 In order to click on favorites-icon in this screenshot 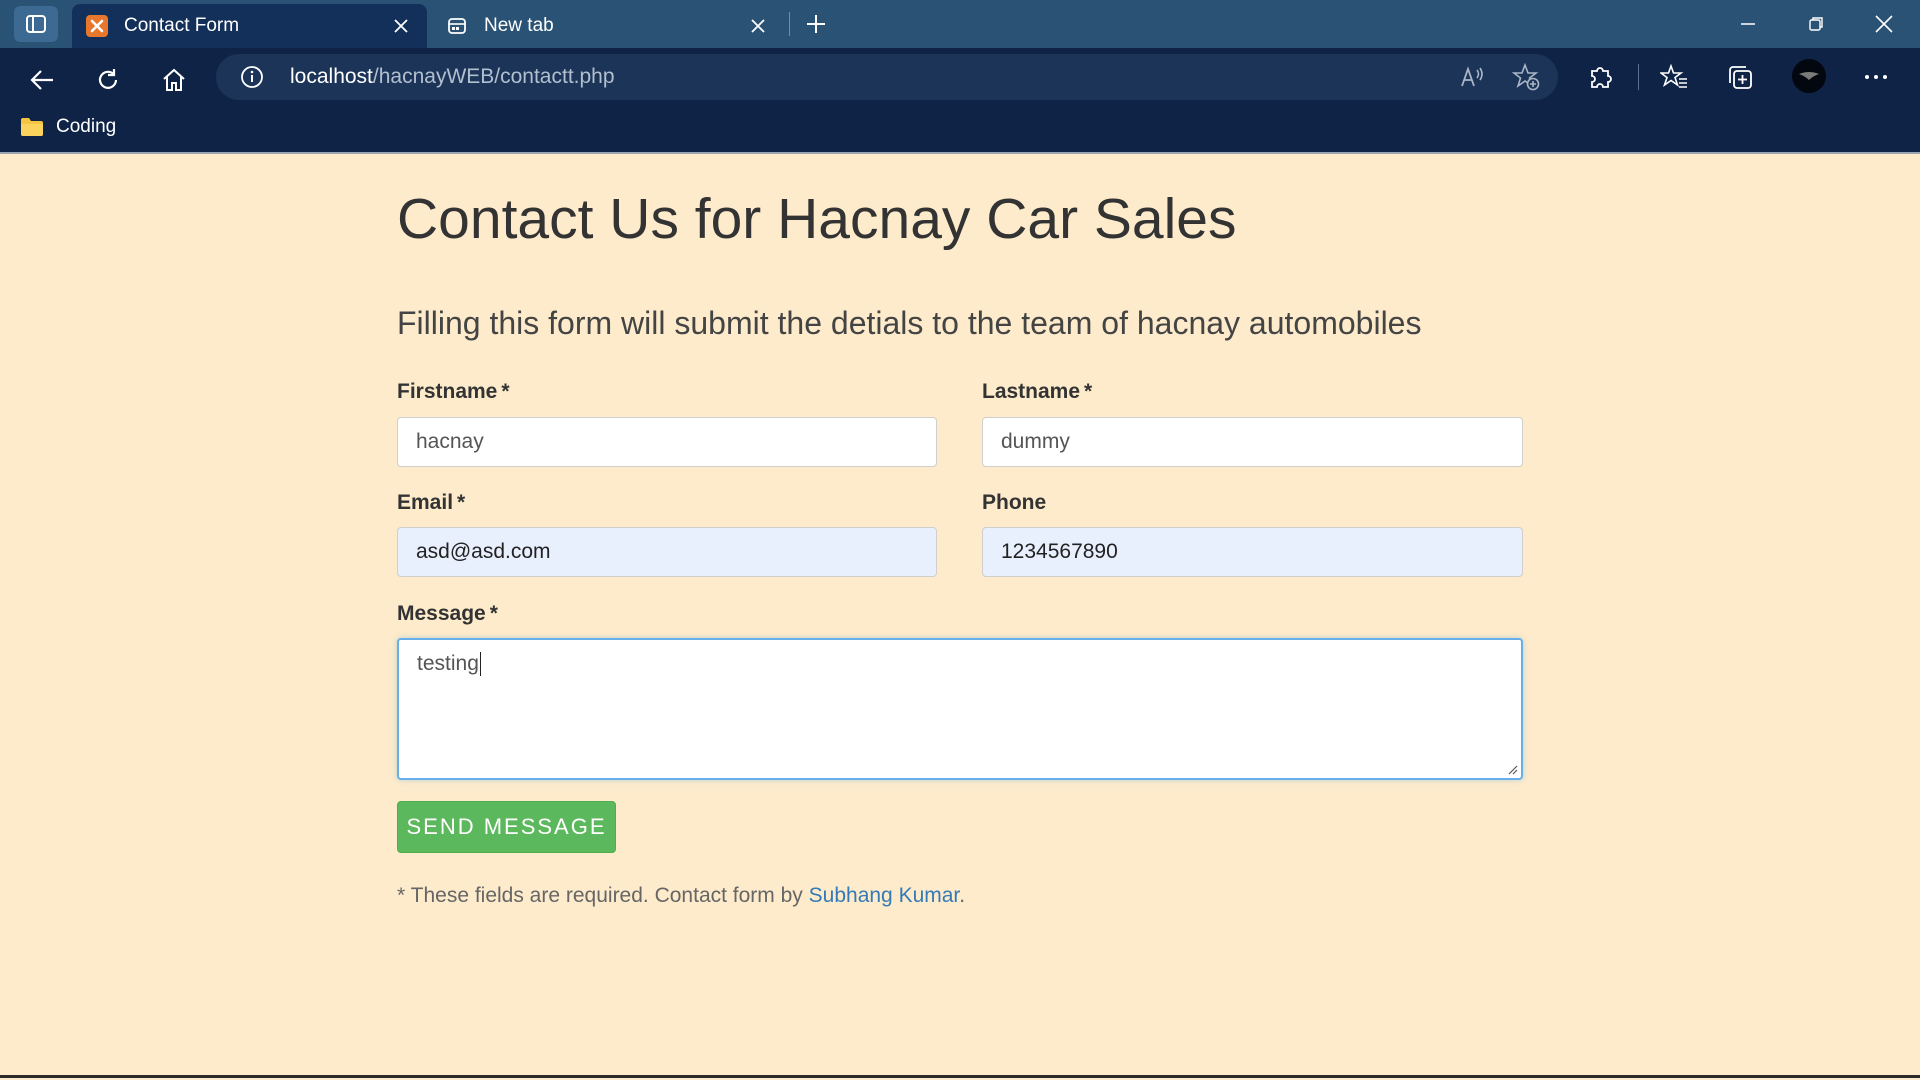, I will do `click(1674, 77)`.